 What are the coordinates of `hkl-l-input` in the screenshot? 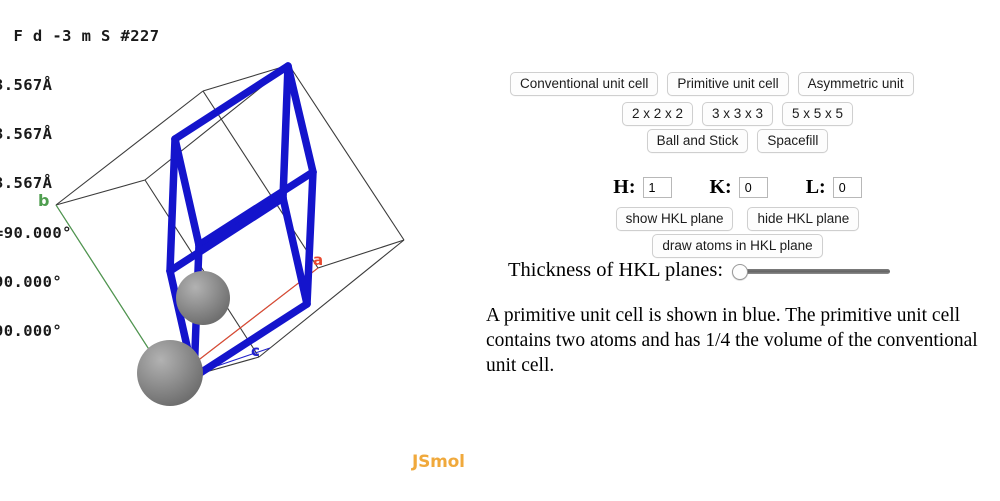 It's located at (847, 187).